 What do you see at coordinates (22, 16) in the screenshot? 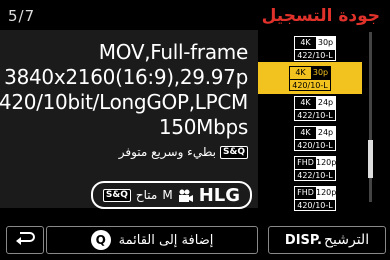
I see `page-indicator: 5/7` at bounding box center [22, 16].